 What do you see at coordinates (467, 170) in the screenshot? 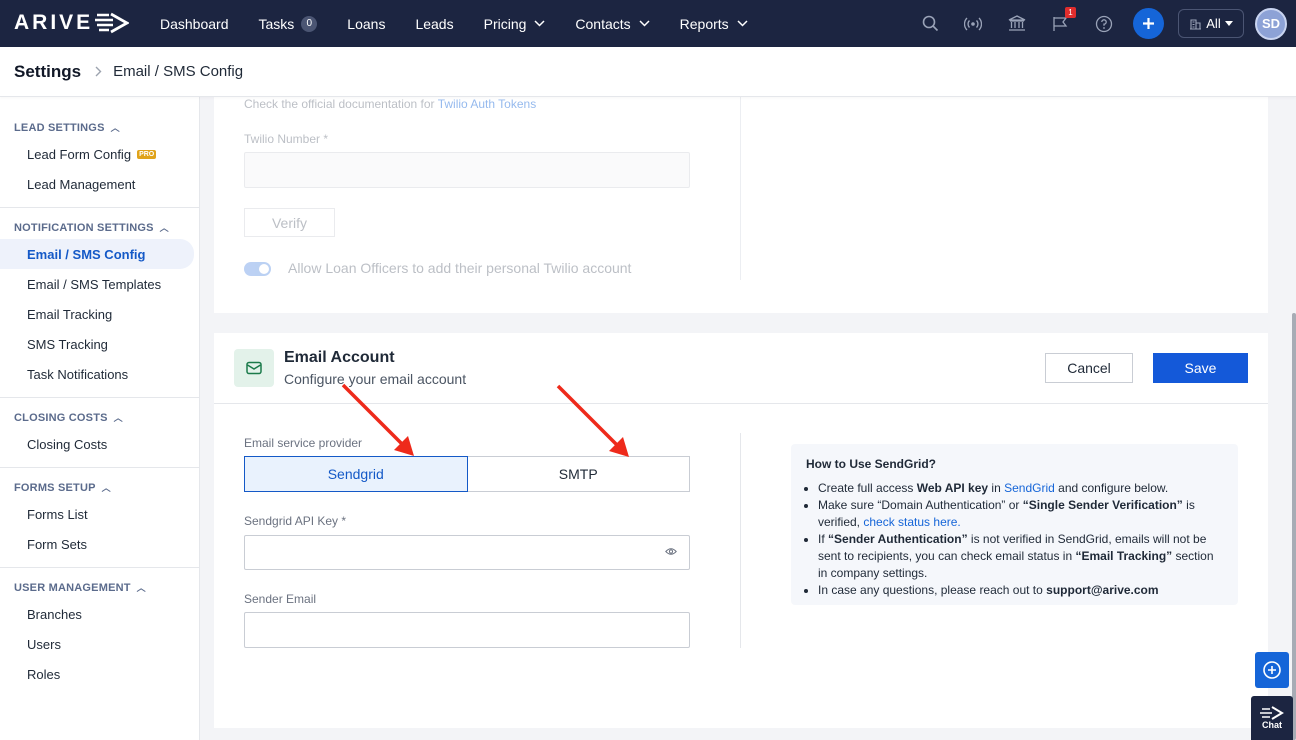
I see `twilio-number-input` at bounding box center [467, 170].